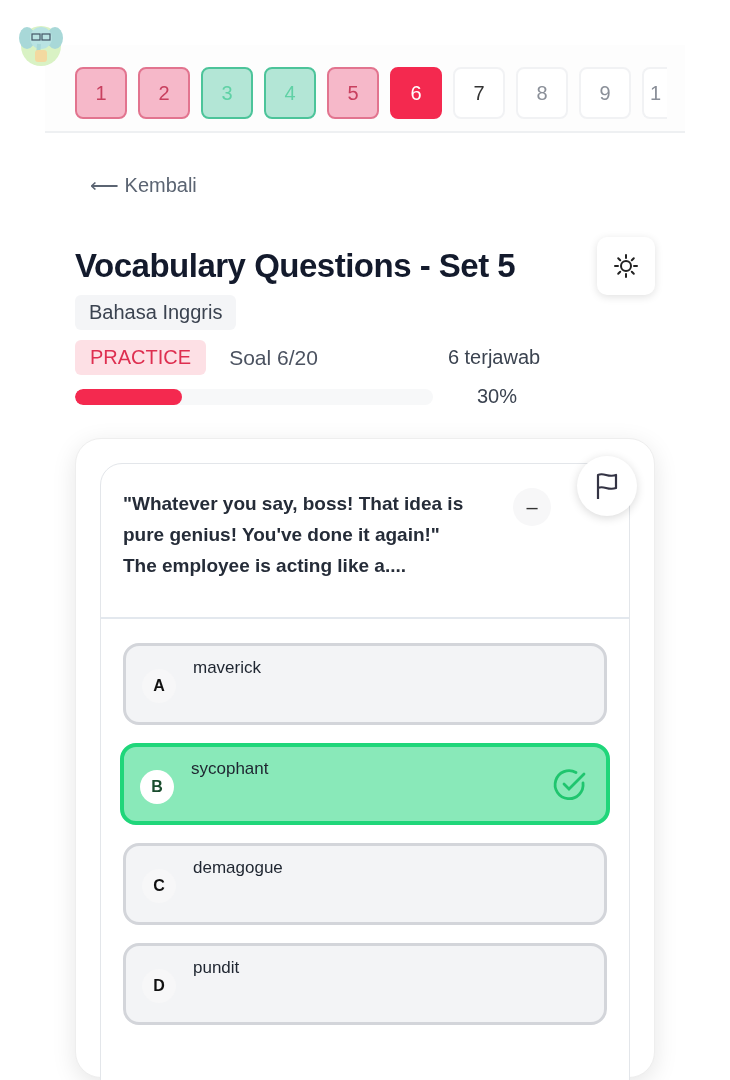 Image resolution: width=730 pixels, height=1080 pixels. I want to click on question-counter: Soal 6/20, so click(273, 357).